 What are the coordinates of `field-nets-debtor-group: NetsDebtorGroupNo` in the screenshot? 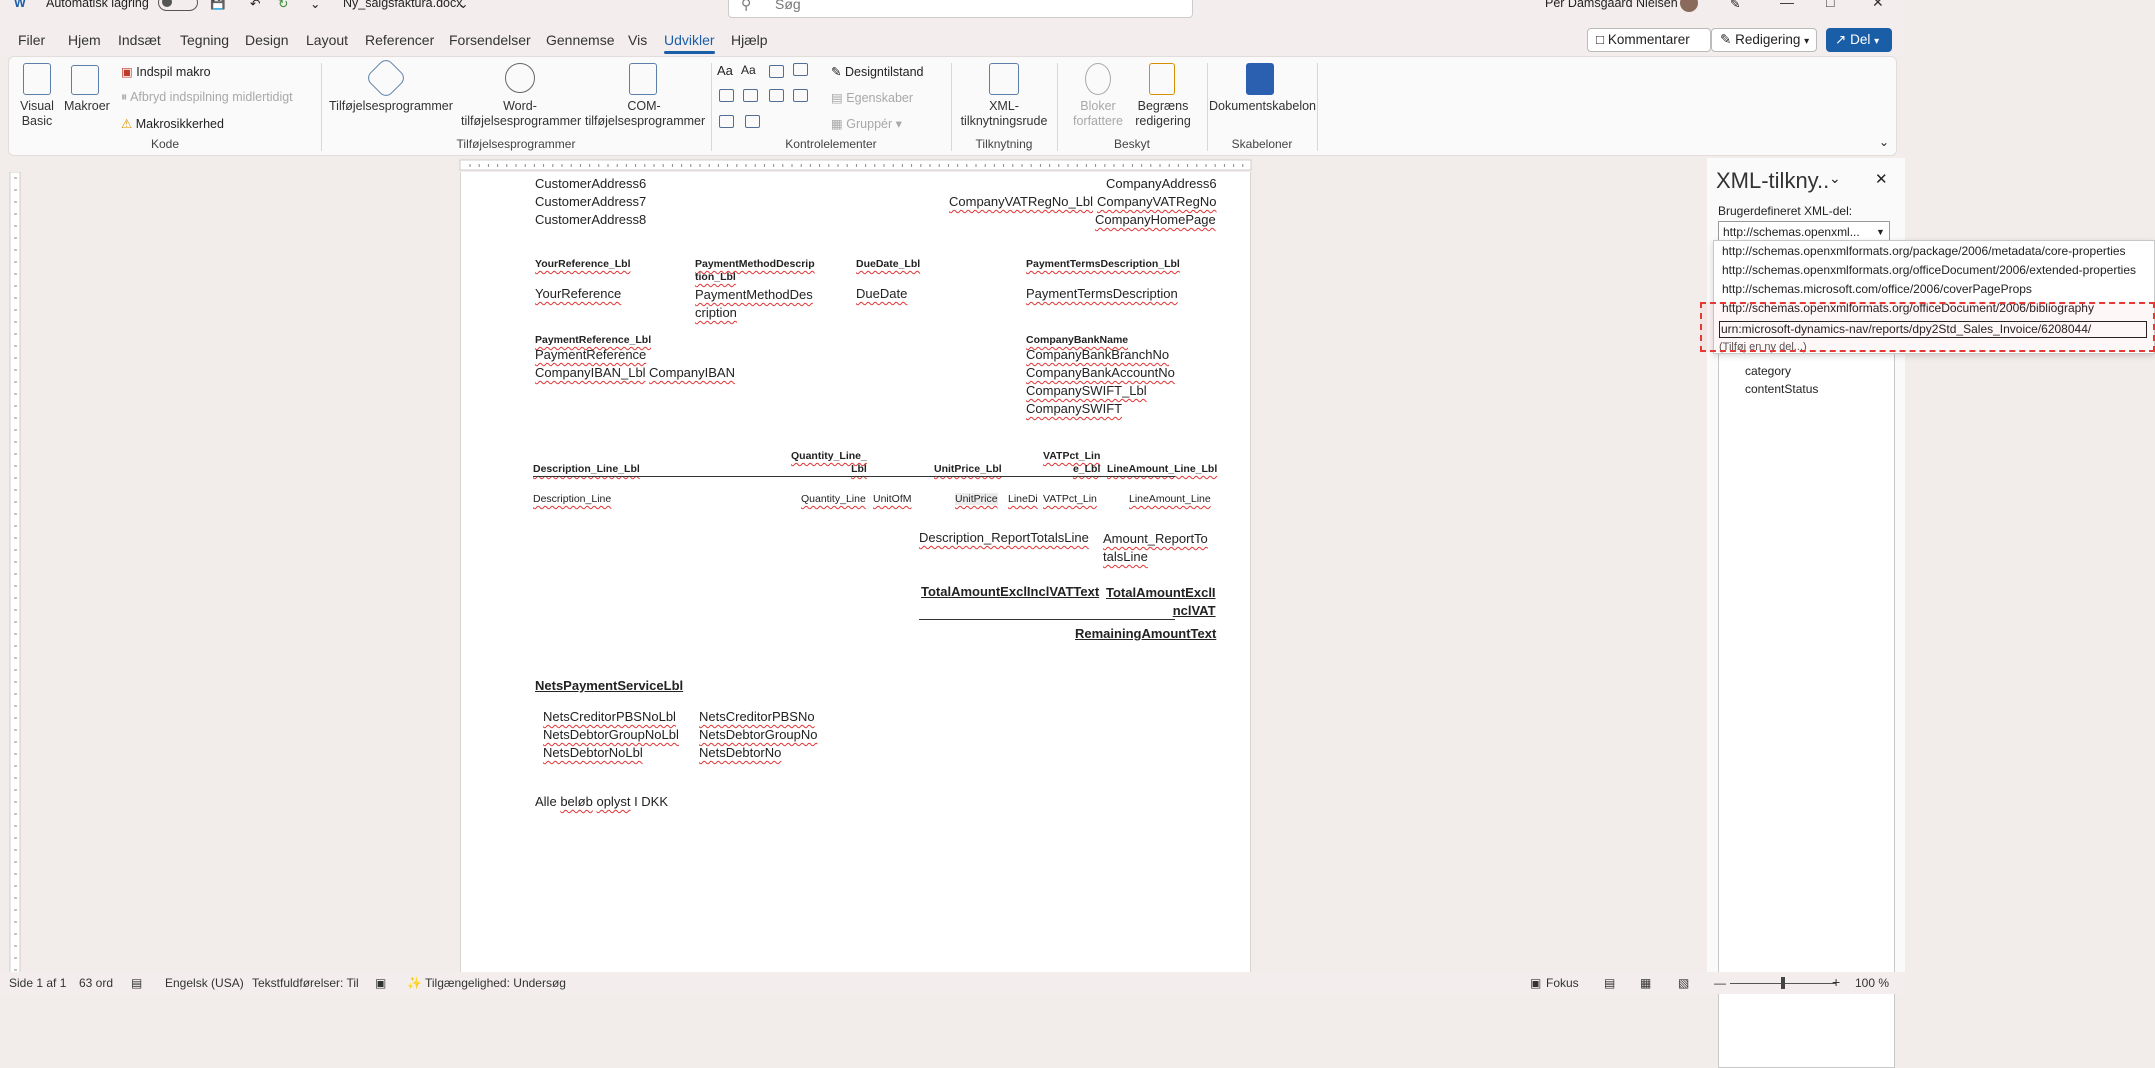 It's located at (758, 734).